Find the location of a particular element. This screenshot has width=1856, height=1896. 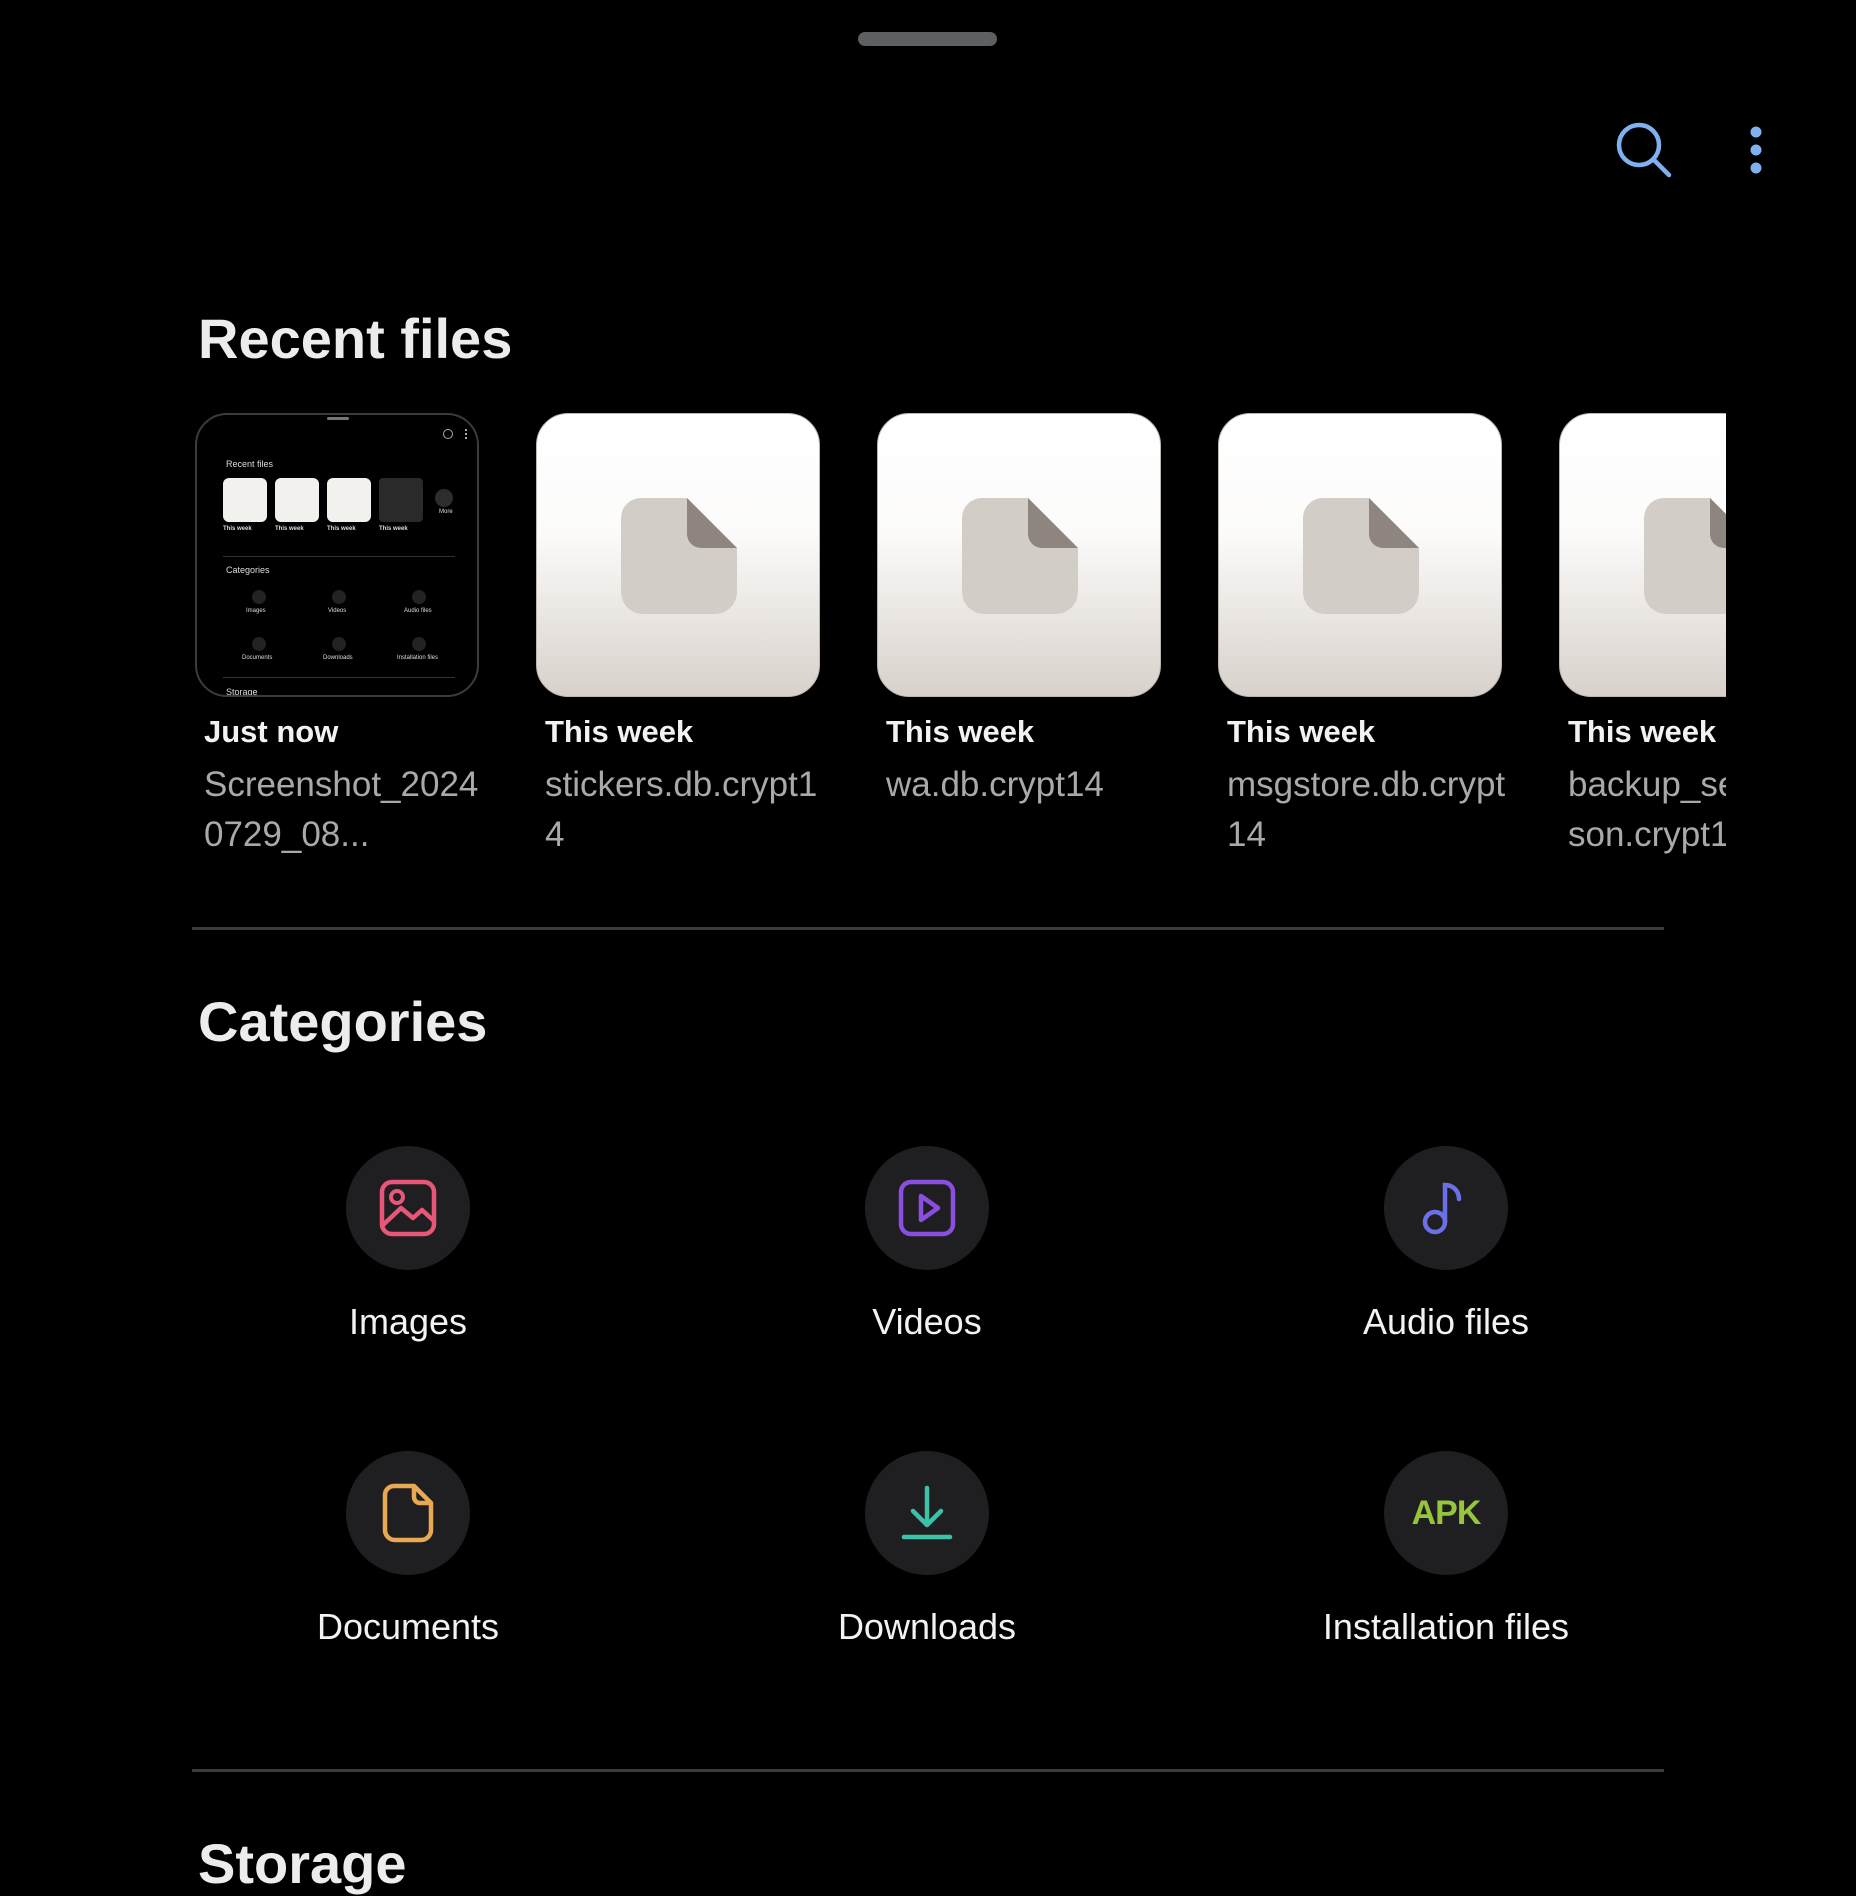

more-options-icon is located at coordinates (1756, 150).